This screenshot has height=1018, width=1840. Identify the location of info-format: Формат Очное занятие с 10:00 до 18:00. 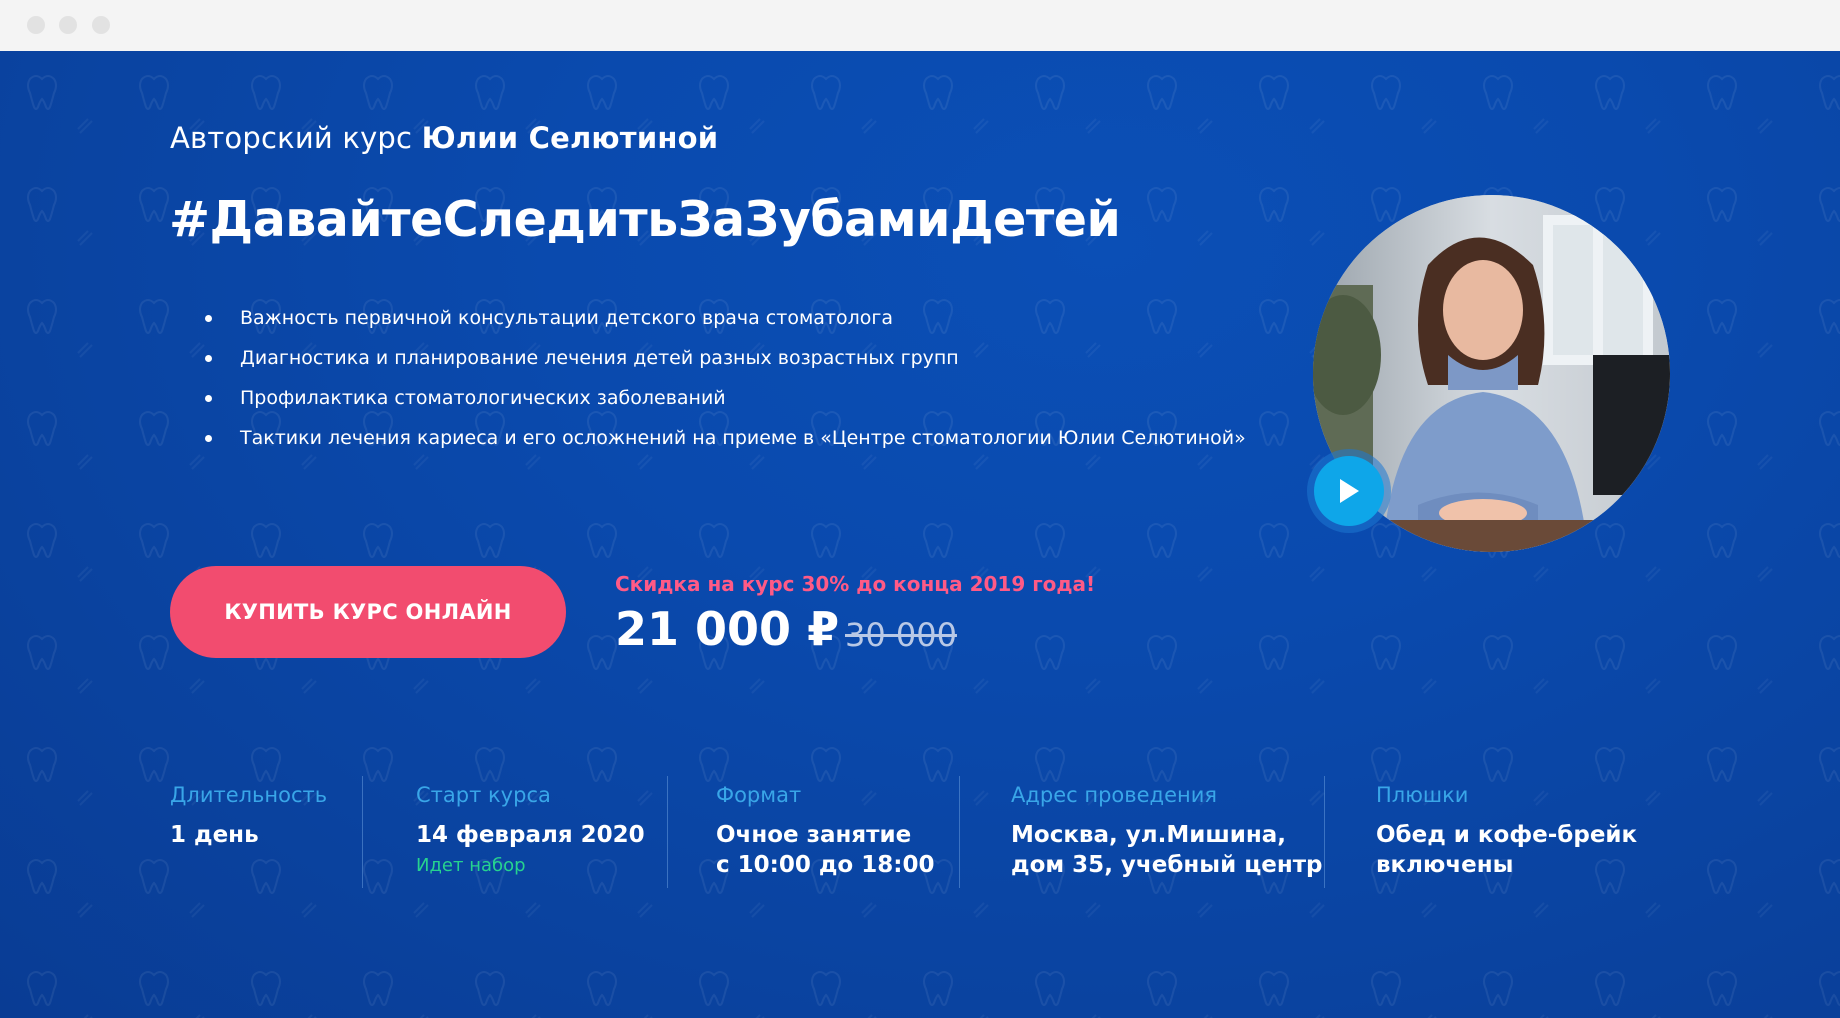
(825, 831).